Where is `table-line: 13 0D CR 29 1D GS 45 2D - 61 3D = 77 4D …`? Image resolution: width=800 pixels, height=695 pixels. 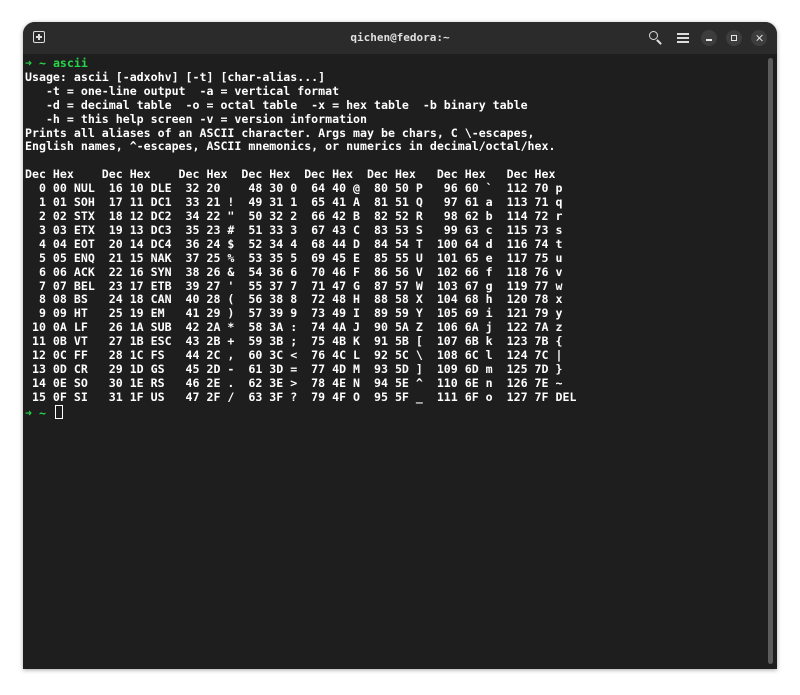
table-line: 13 0D CR 29 1D GS 45 2D - 61 3D = 77 4D … is located at coordinates (294, 368).